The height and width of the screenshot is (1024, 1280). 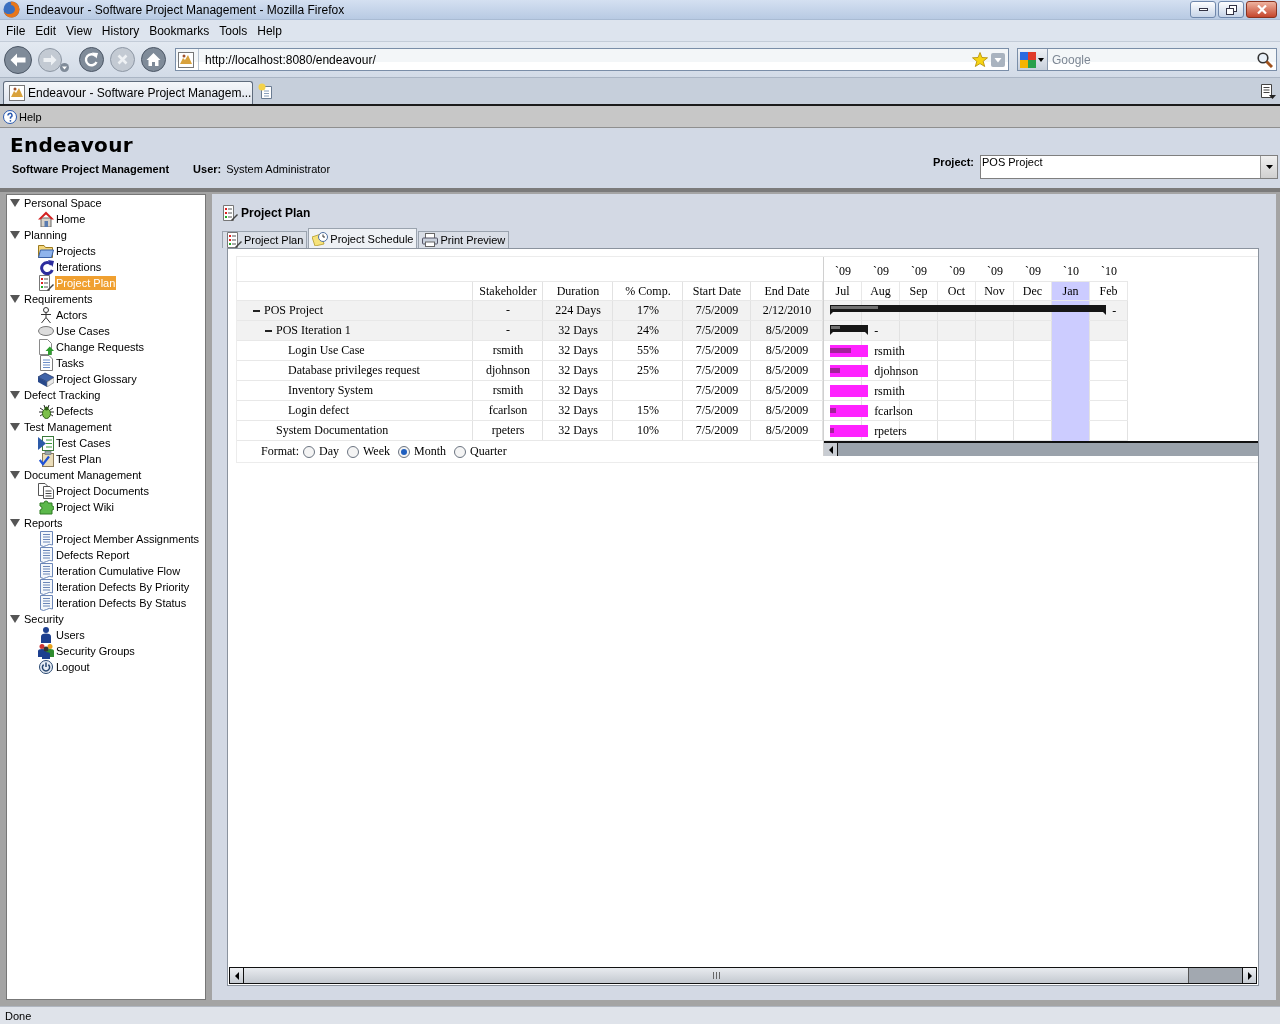 I want to click on menu-item: Tools, so click(x=233, y=30).